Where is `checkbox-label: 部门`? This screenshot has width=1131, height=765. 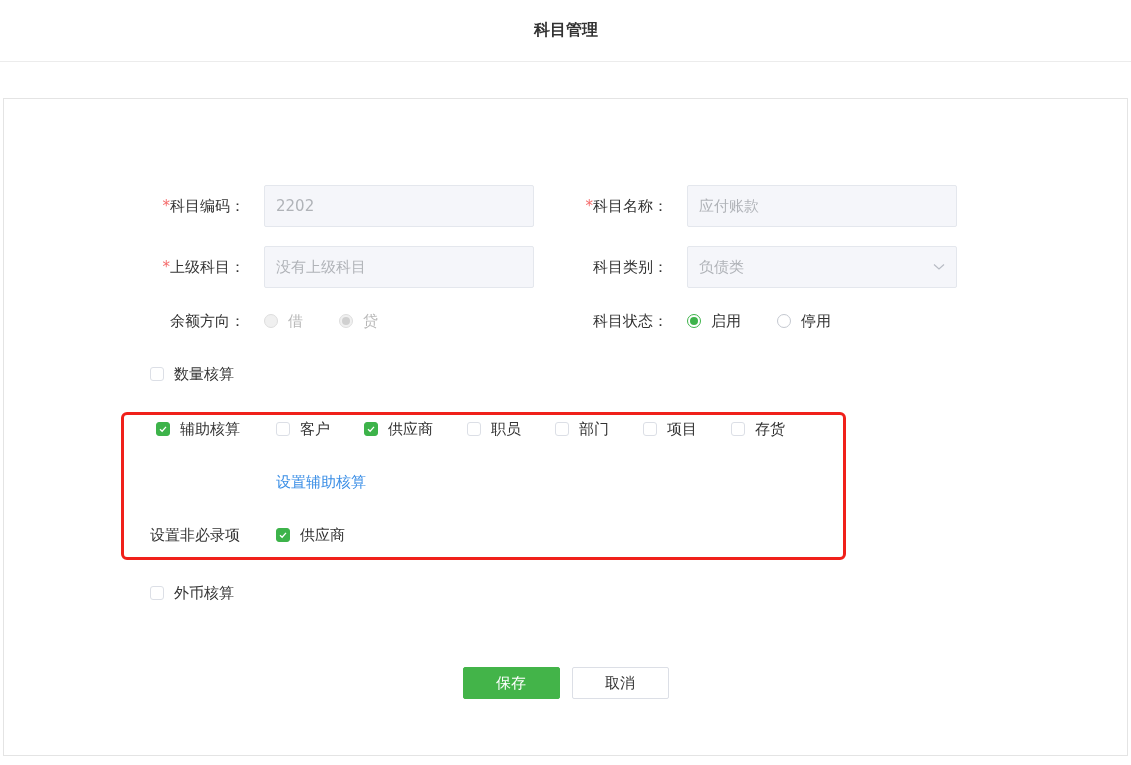 checkbox-label: 部门 is located at coordinates (594, 429).